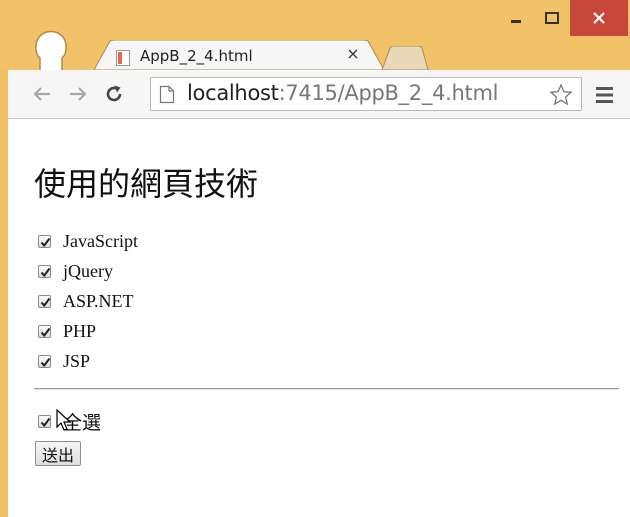 This screenshot has width=630, height=517. What do you see at coordinates (196, 56) in the screenshot?
I see `tab-title: AppB_2_4.html` at bounding box center [196, 56].